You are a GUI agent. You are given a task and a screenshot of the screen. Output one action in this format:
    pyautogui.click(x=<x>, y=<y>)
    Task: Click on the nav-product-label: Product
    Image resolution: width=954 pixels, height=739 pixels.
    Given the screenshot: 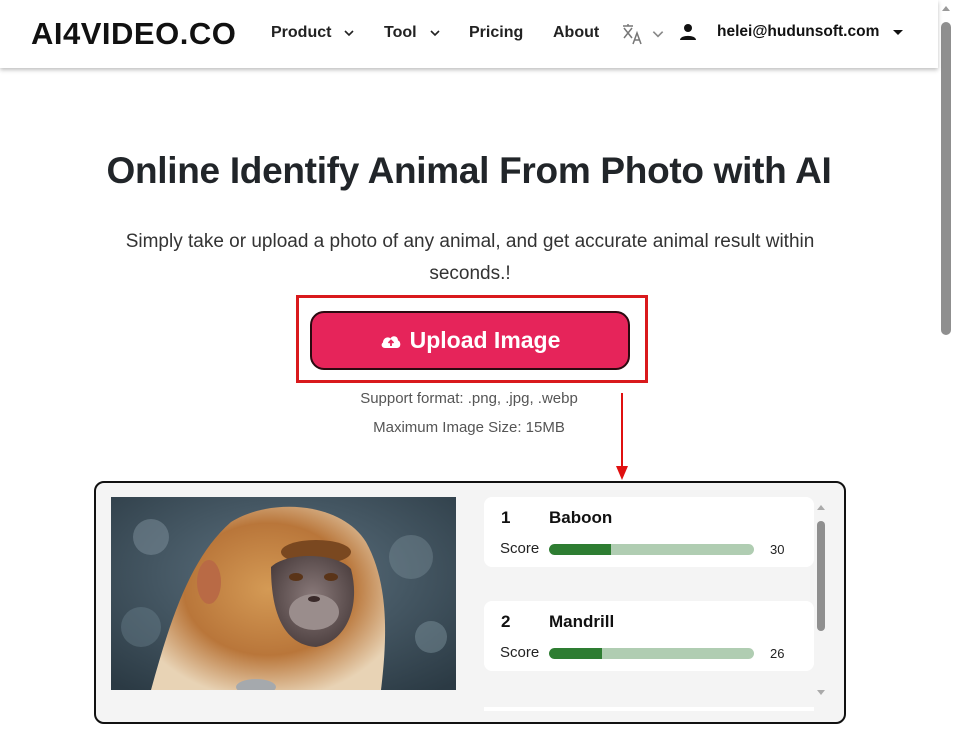 What is the action you would take?
    pyautogui.click(x=301, y=32)
    